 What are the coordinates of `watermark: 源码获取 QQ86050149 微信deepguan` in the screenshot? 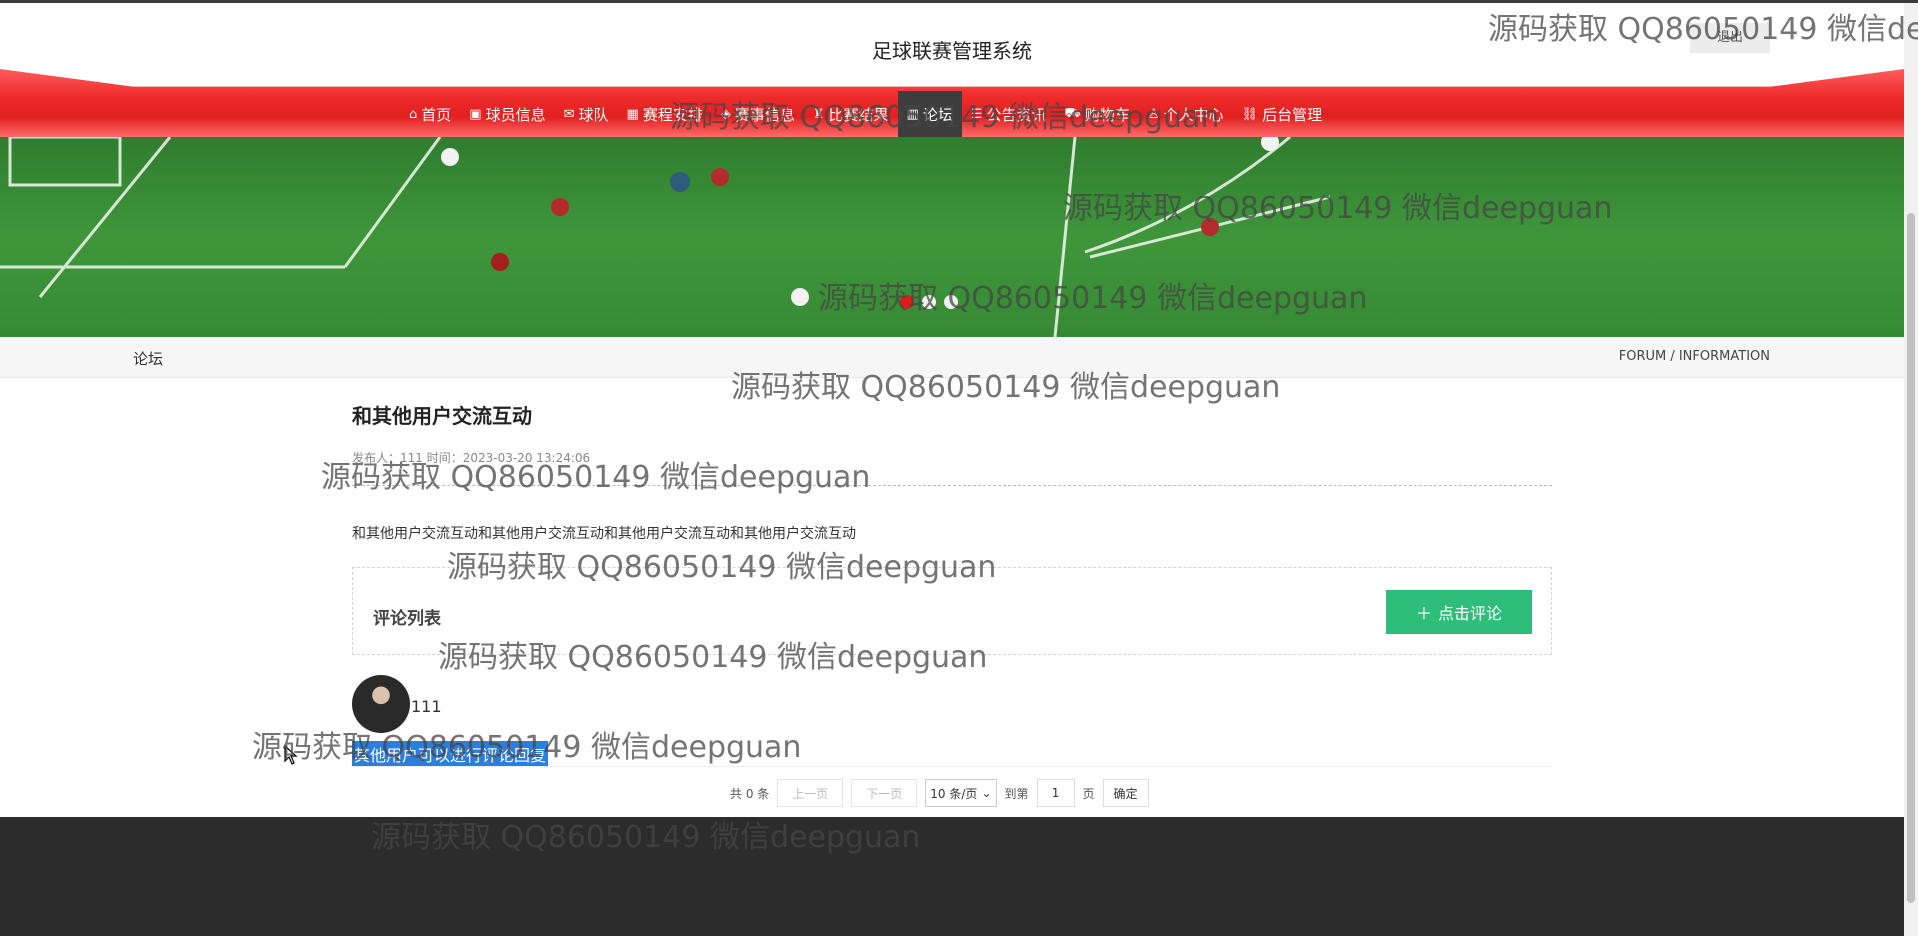 It's located at (646, 837).